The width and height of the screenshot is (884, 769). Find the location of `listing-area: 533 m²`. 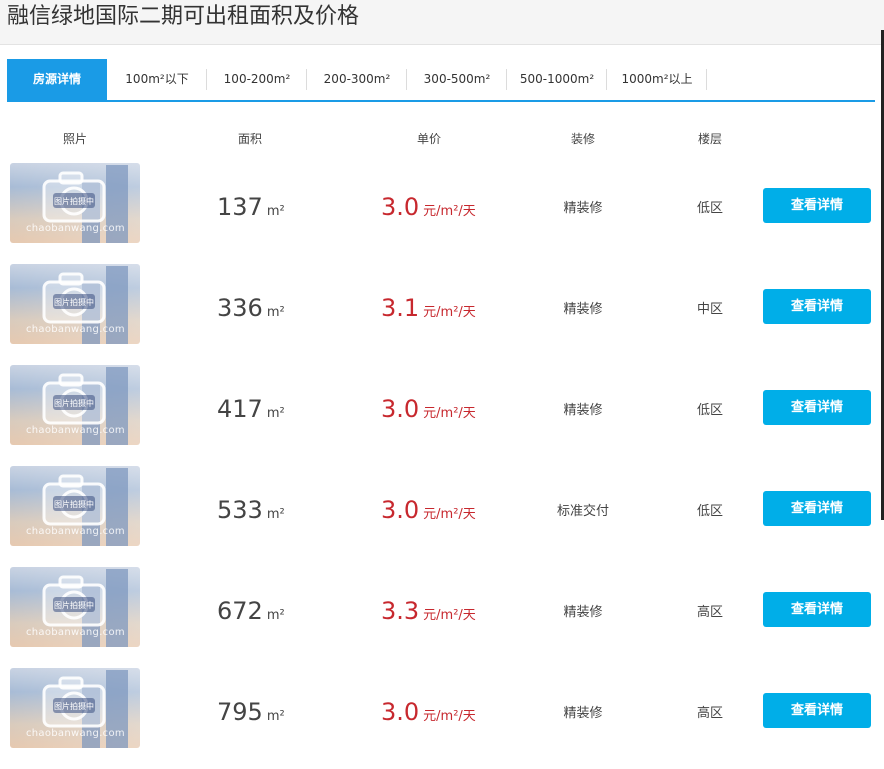

listing-area: 533 m² is located at coordinates (251, 510).